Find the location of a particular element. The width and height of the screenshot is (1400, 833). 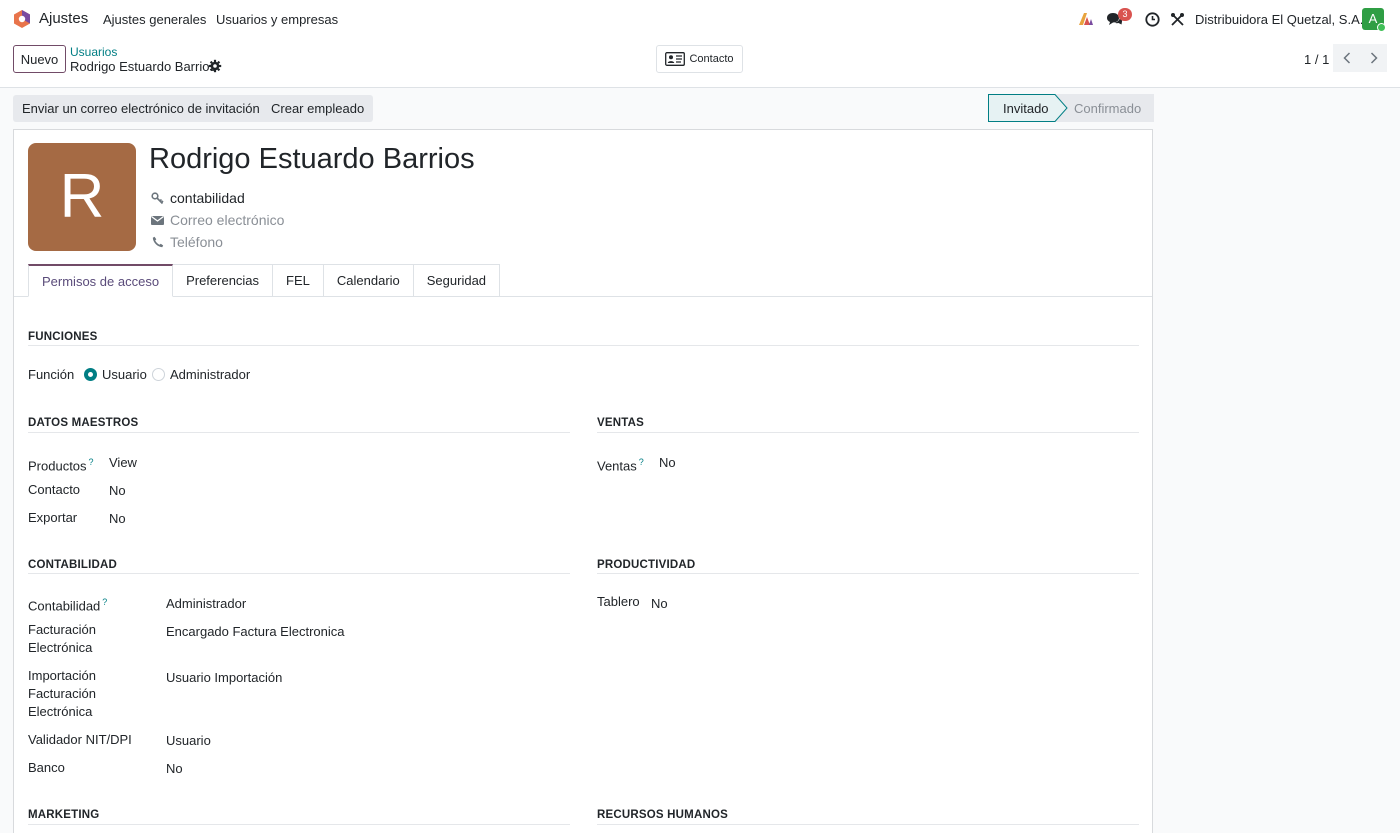

tools-icon is located at coordinates (1177, 19).